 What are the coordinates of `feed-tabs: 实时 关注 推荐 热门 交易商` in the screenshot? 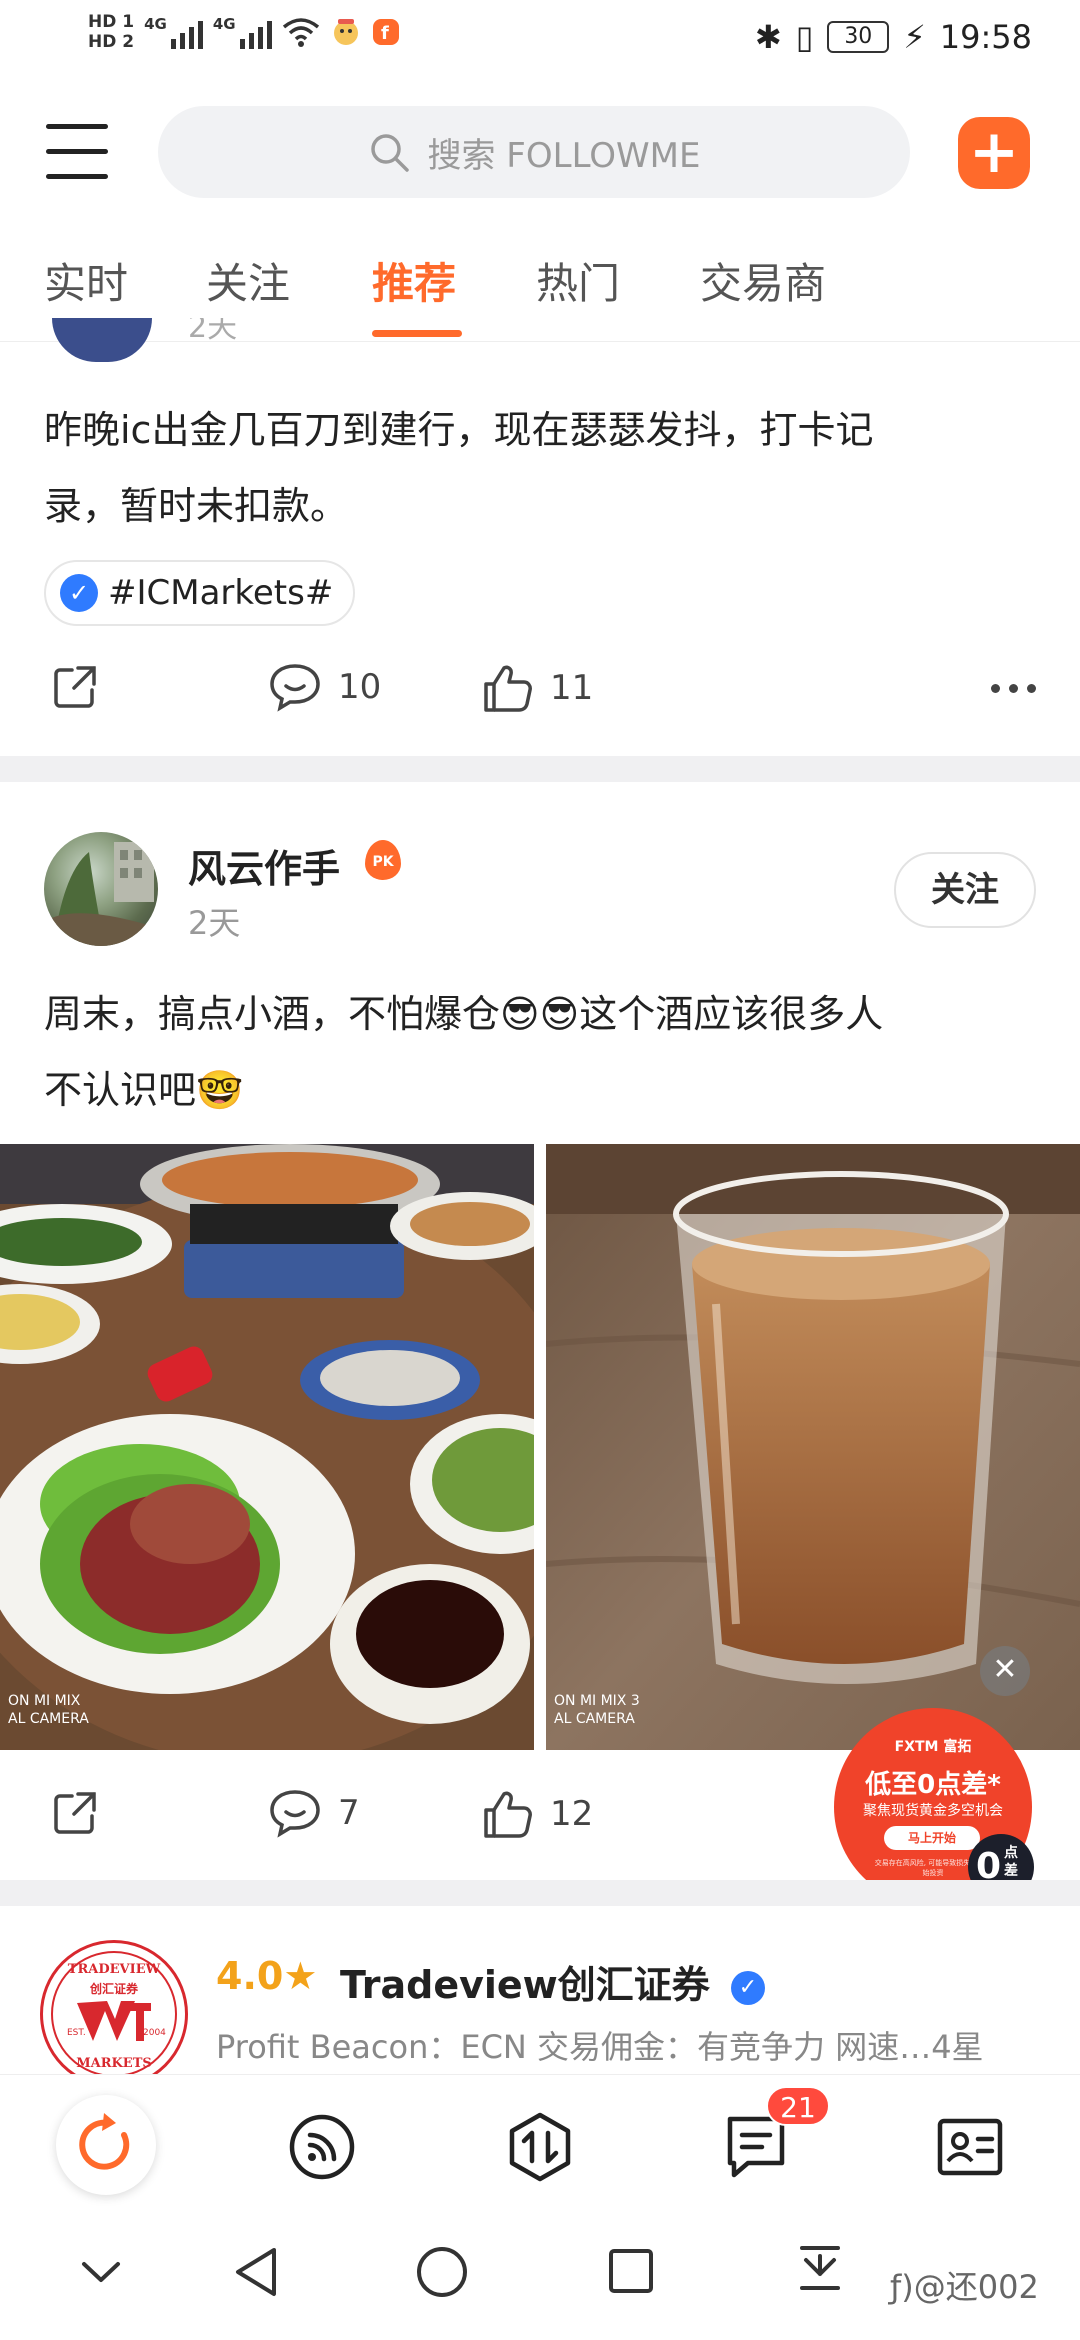 It's located at (540, 295).